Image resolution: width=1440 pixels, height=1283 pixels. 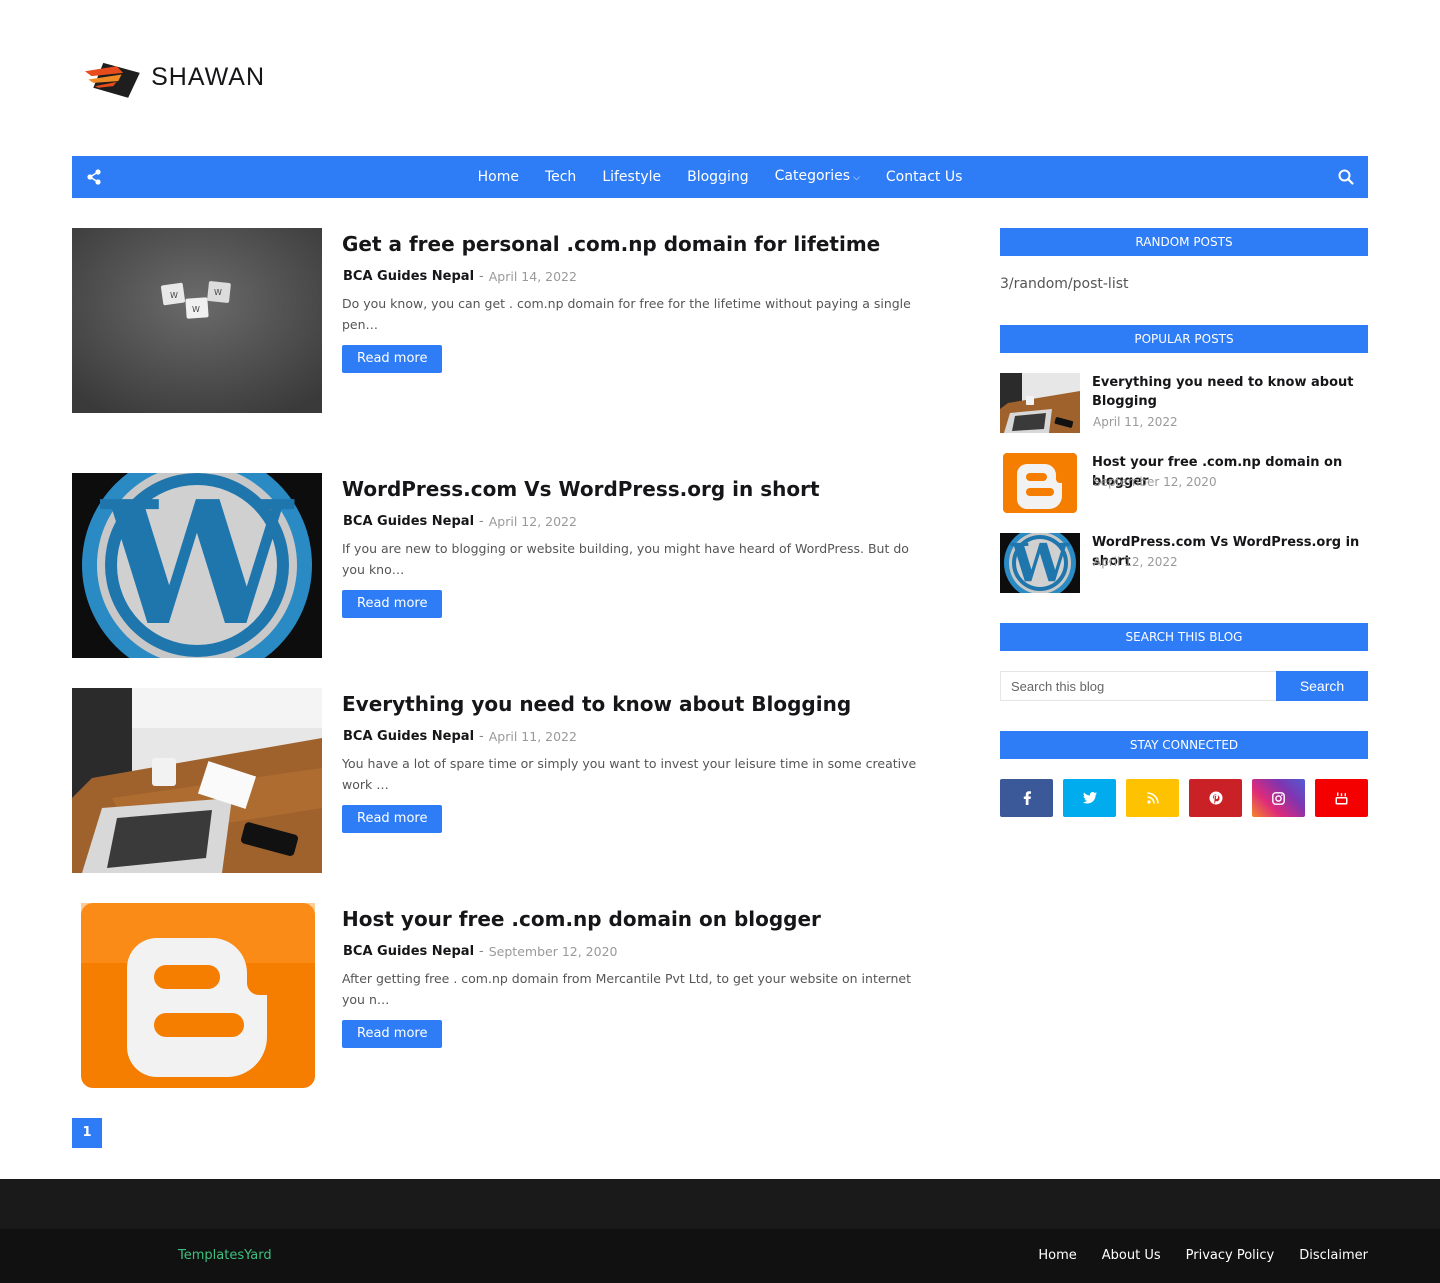 I want to click on social-pinterest-button, so click(x=1215, y=798).